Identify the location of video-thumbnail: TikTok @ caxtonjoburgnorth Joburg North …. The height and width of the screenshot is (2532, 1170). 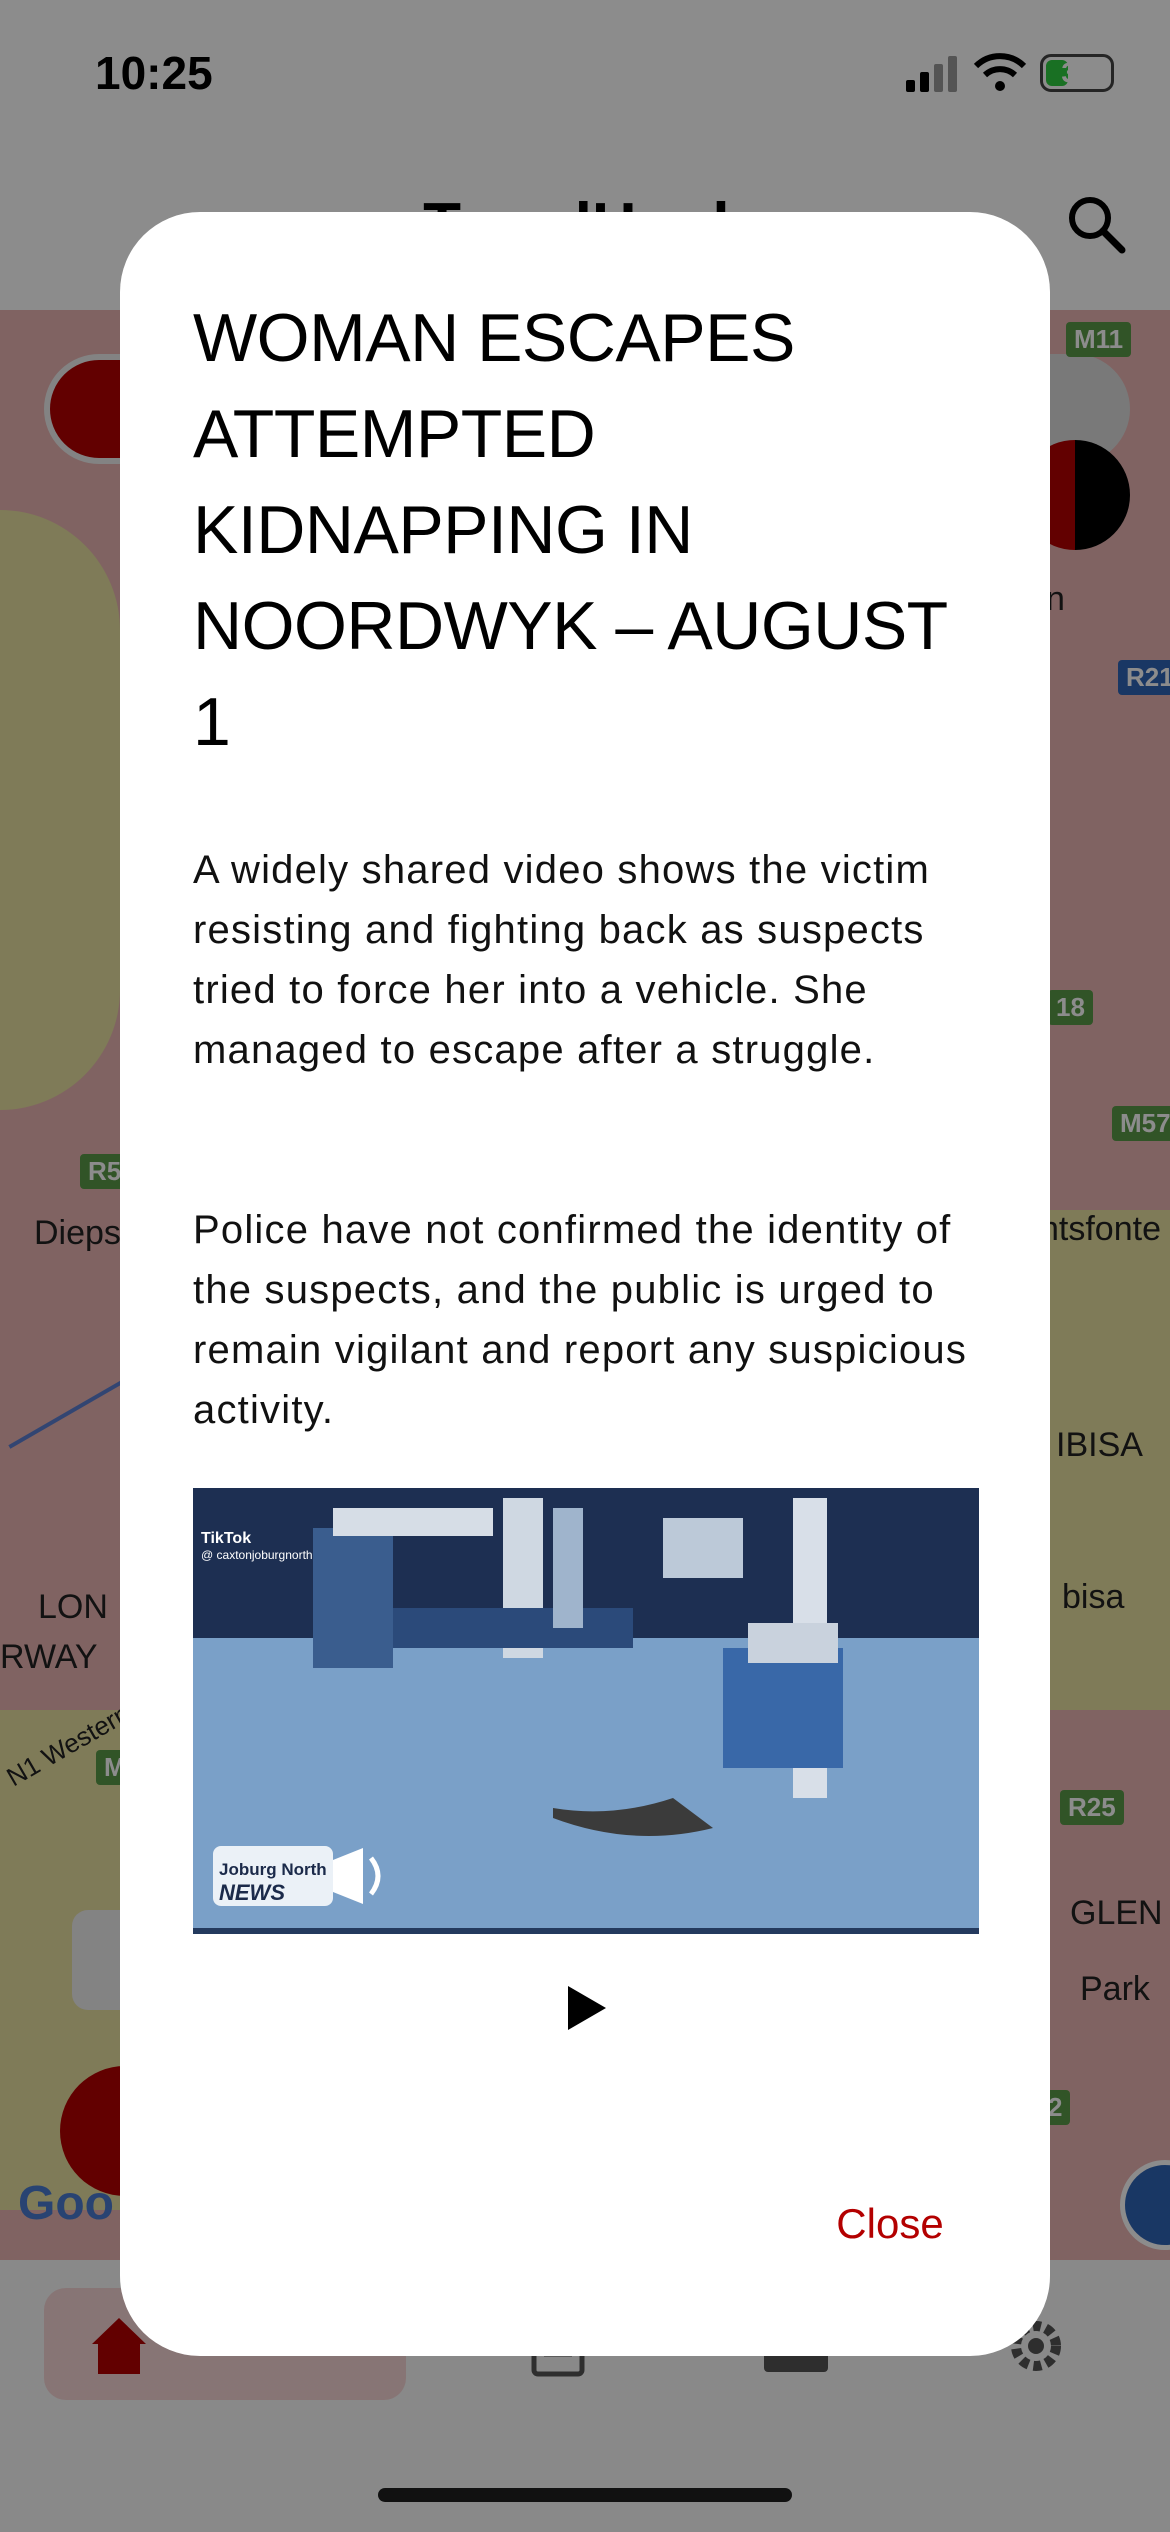
(586, 1711).